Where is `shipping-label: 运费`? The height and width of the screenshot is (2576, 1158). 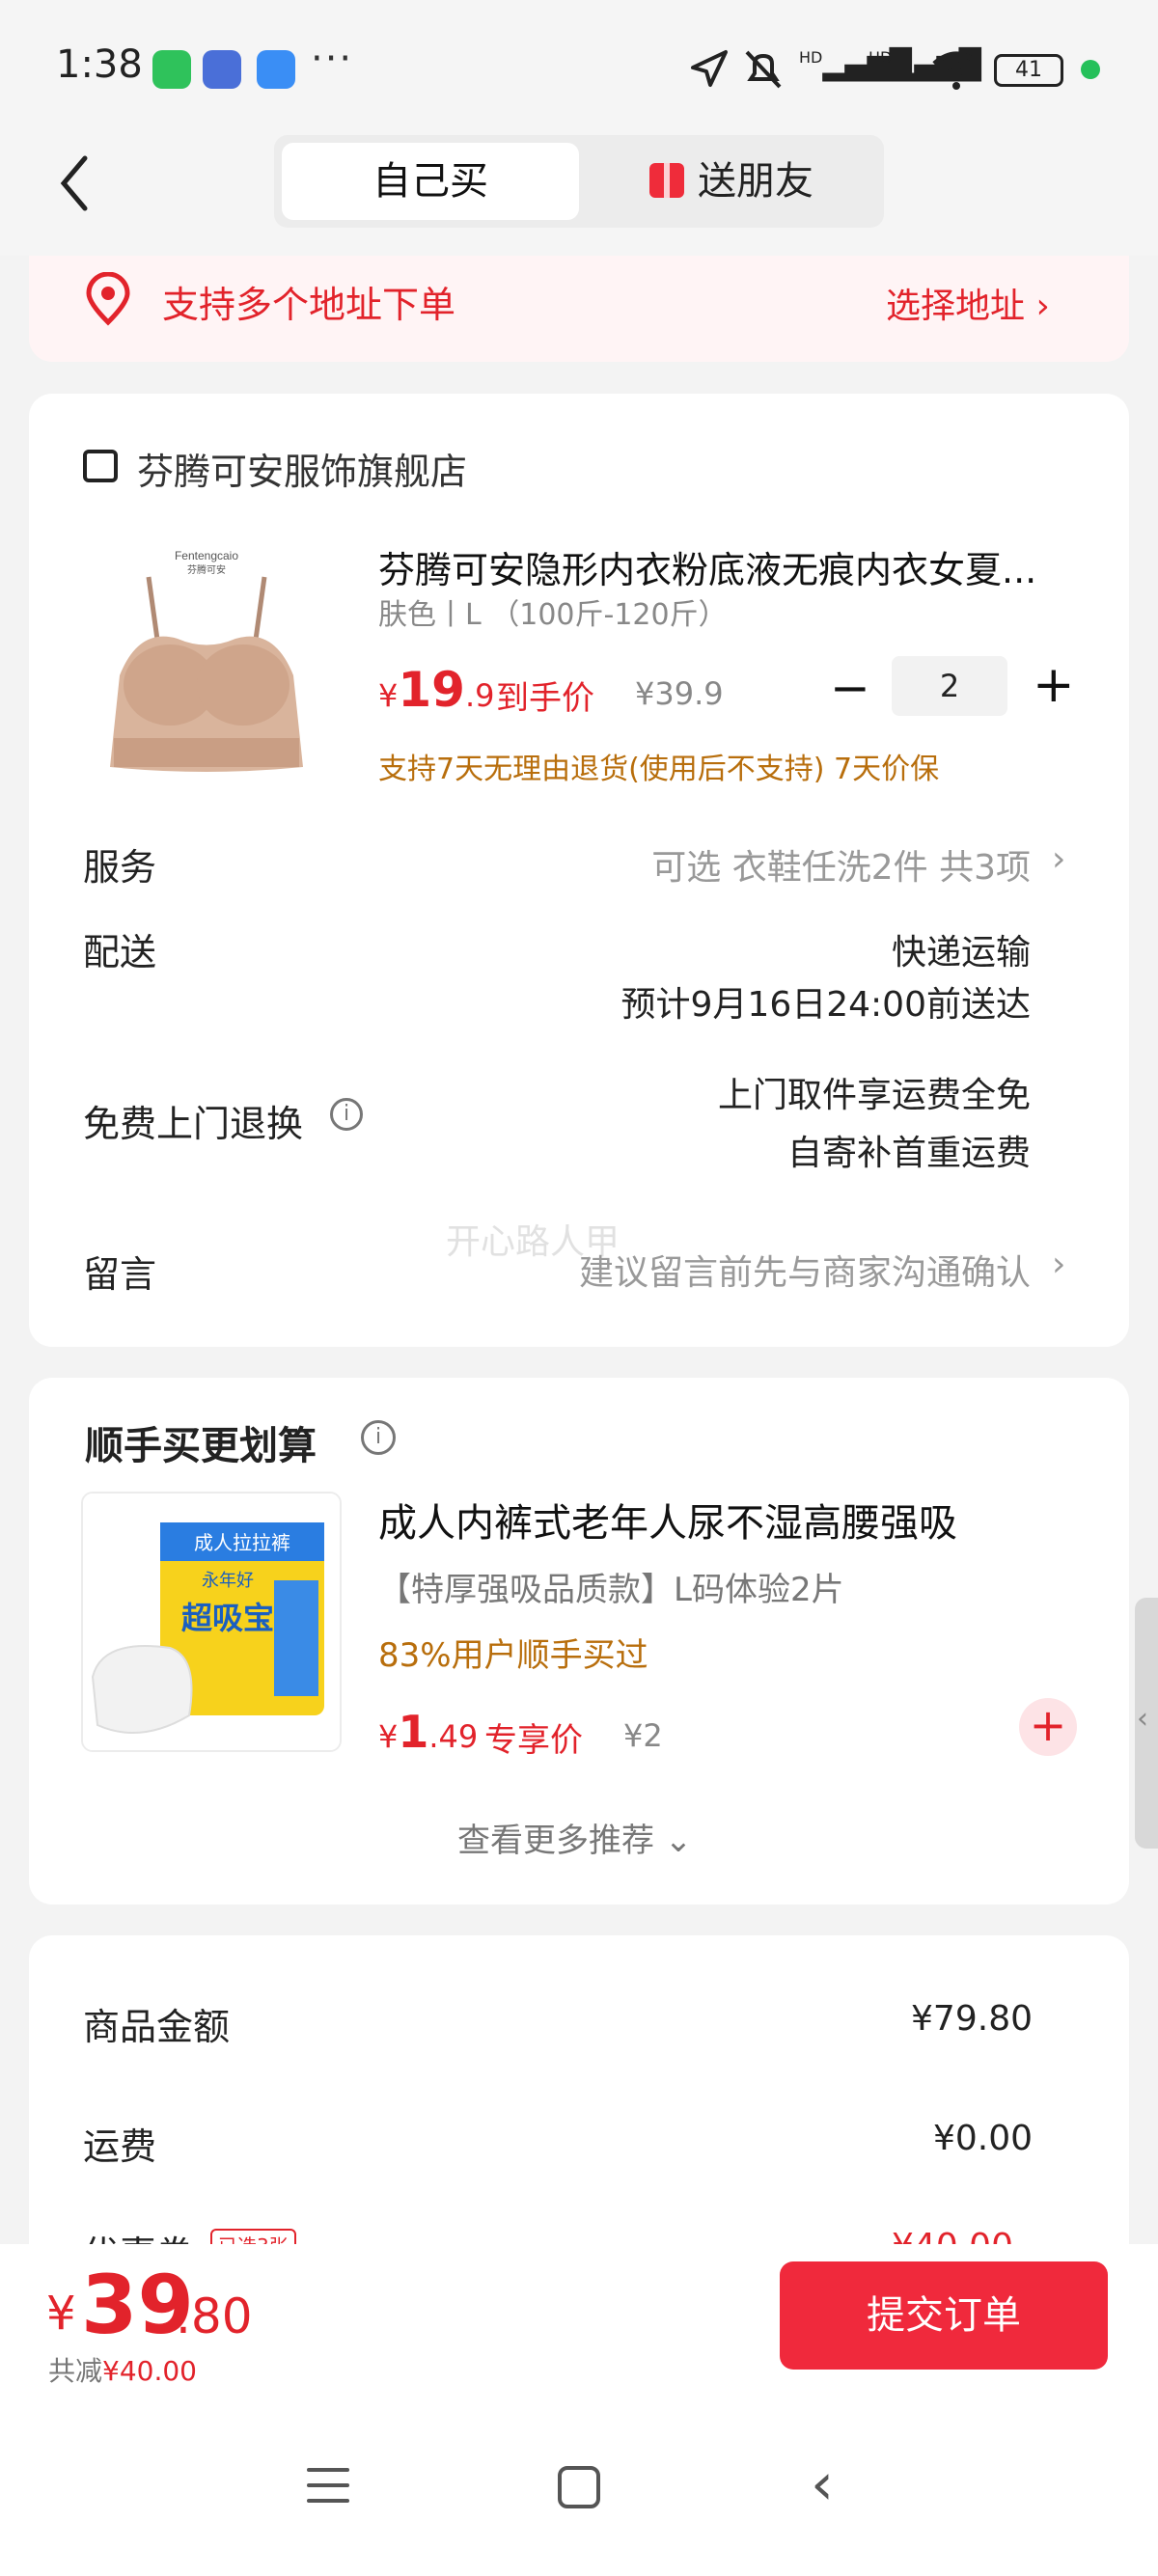 shipping-label: 运费 is located at coordinates (120, 2146).